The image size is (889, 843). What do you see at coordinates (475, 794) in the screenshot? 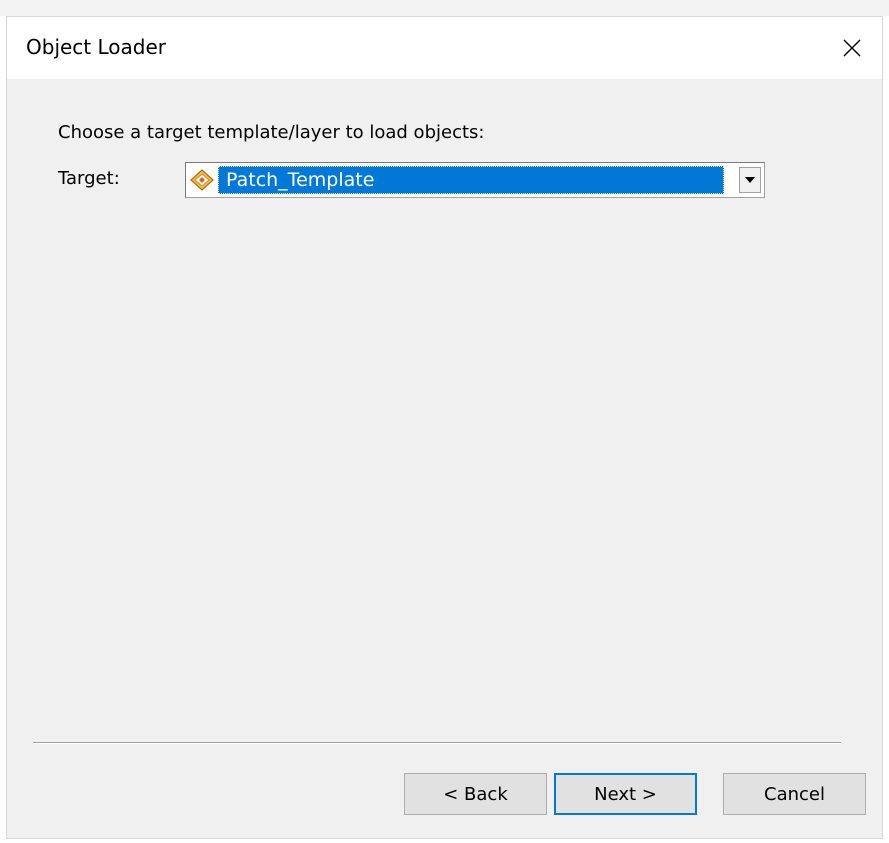
I see `back-button: < Back` at bounding box center [475, 794].